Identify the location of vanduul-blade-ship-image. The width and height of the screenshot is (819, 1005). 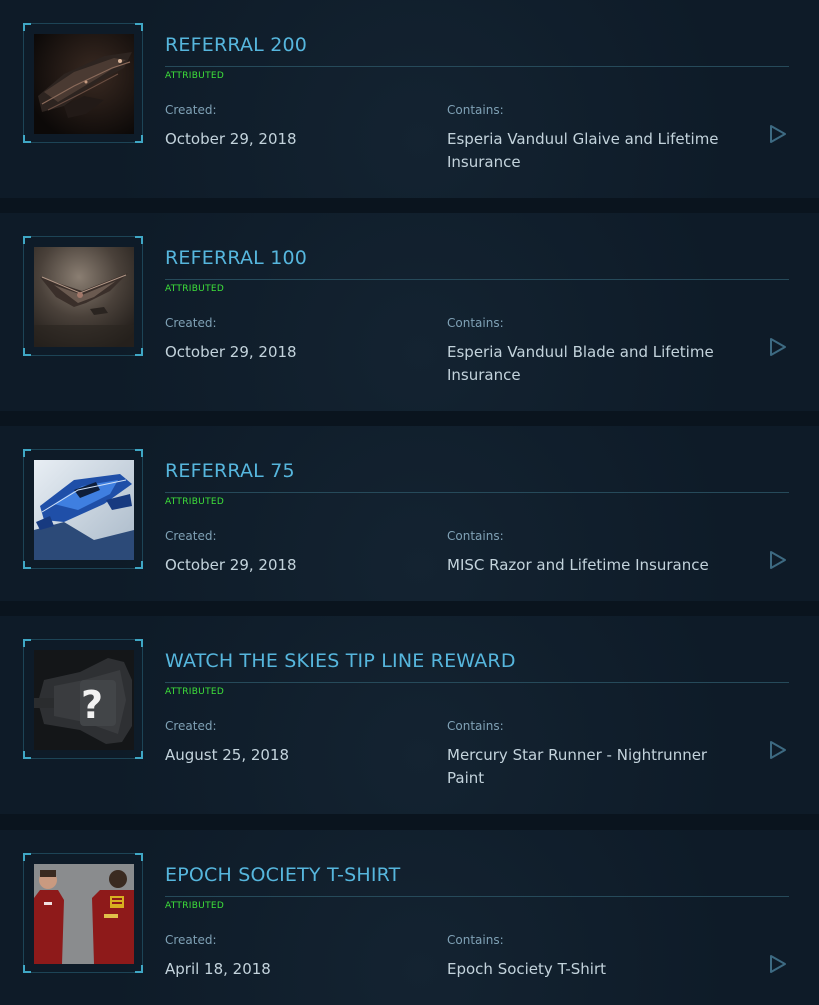
(84, 297).